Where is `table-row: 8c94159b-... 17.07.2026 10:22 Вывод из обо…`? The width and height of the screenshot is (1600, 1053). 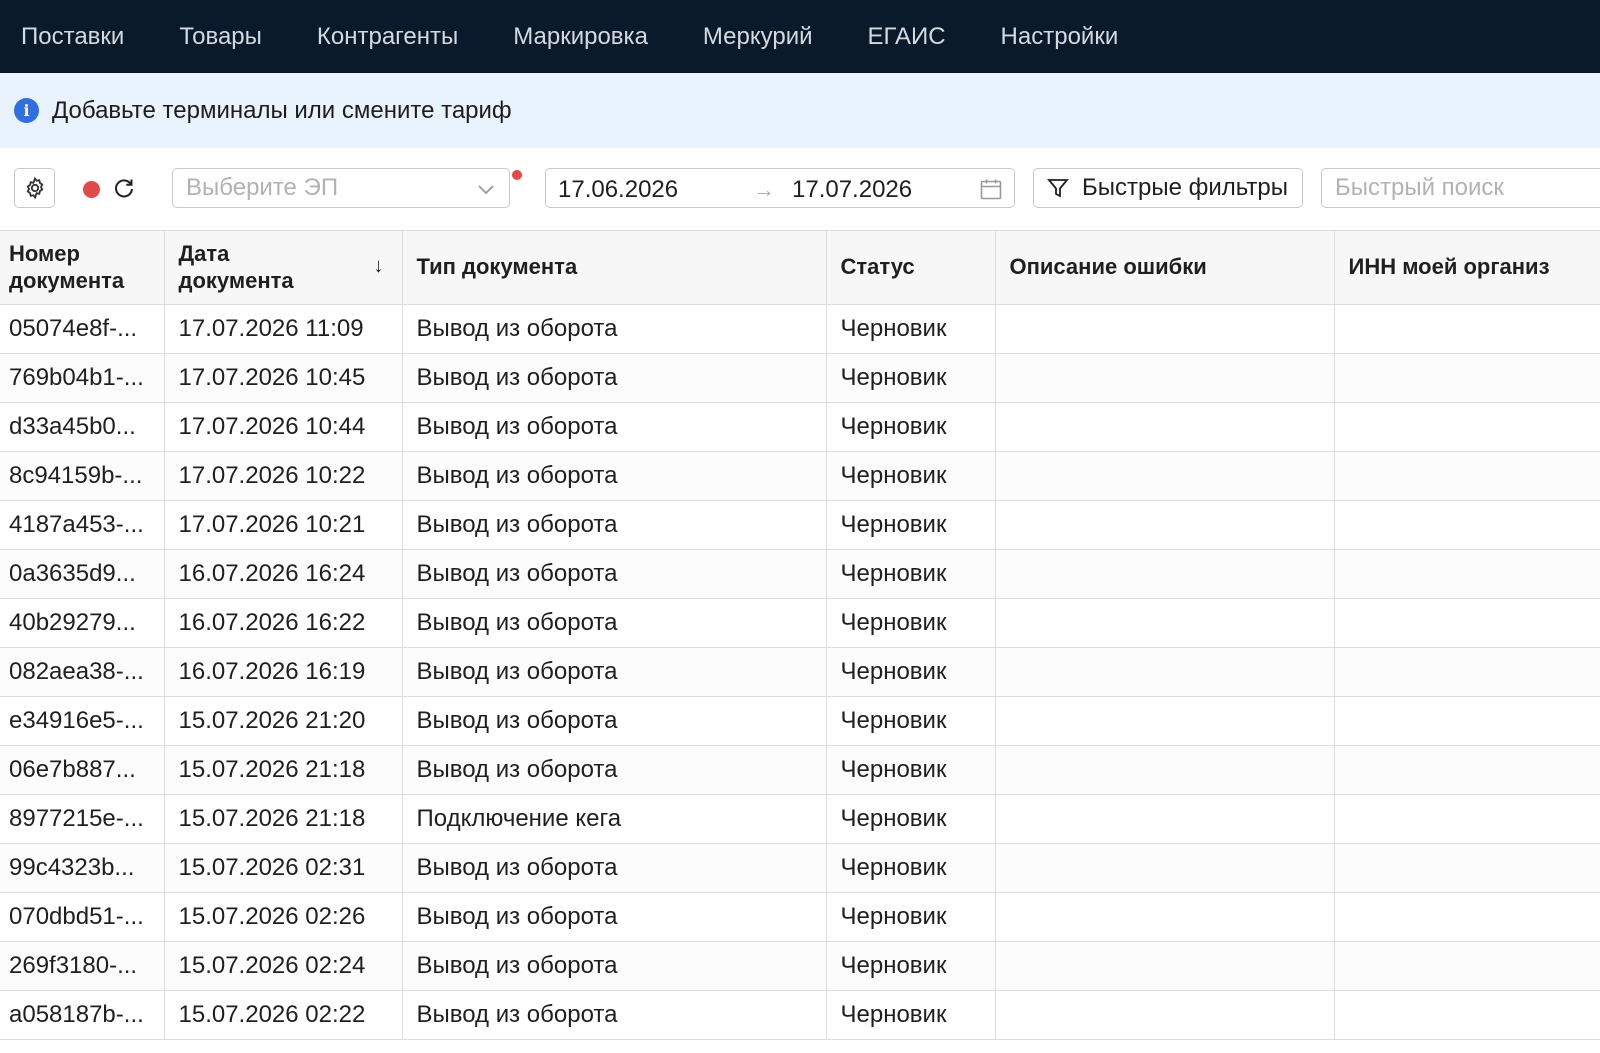
table-row: 8c94159b-... 17.07.2026 10:22 Вывод из обо… is located at coordinates (800, 476).